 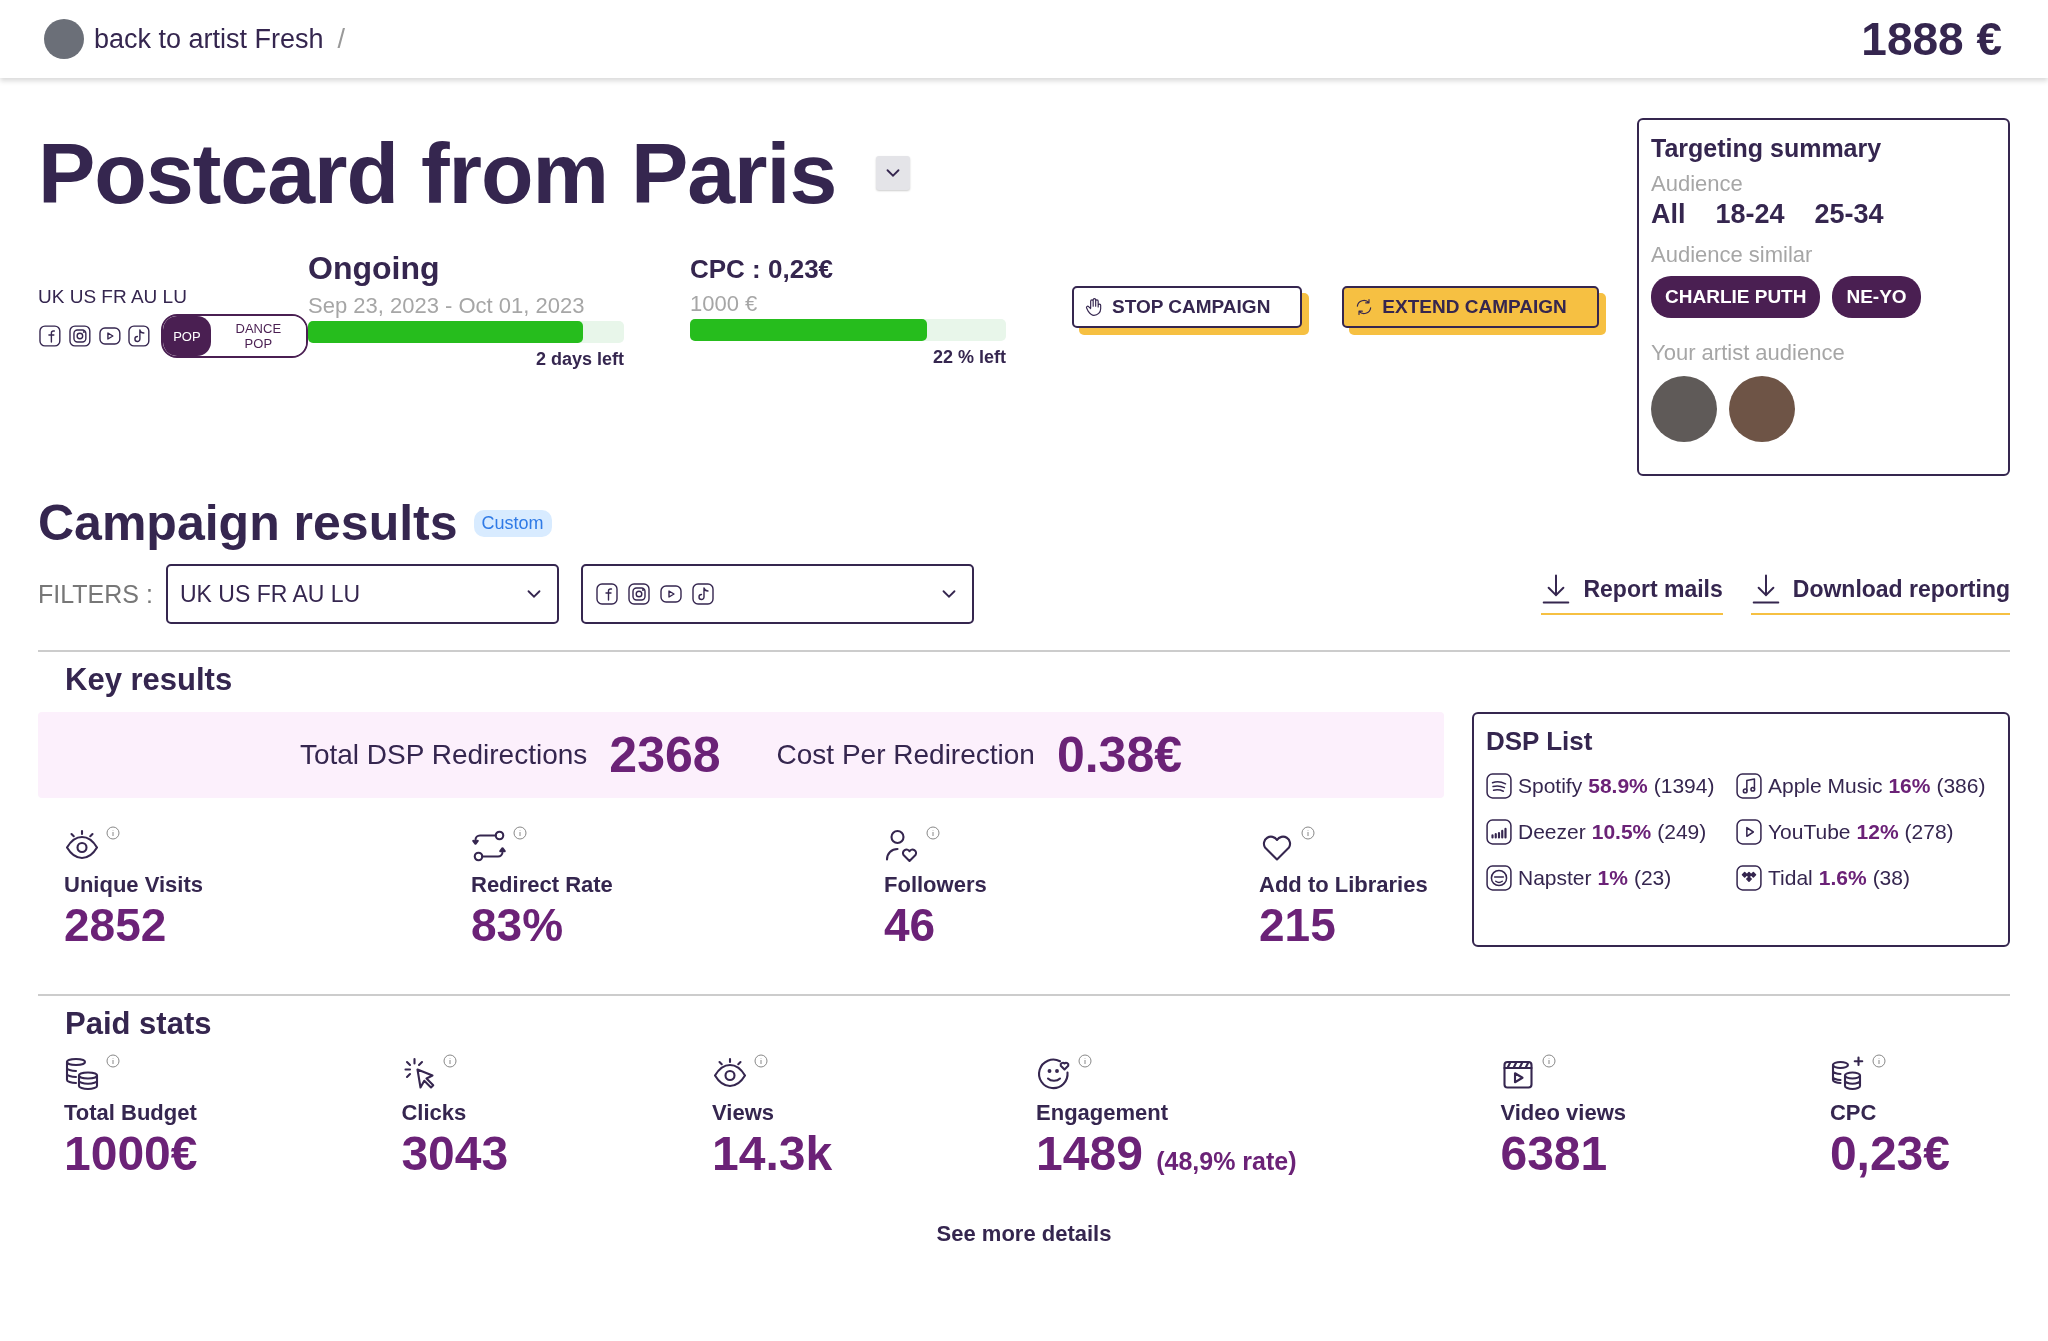 I want to click on dsp-count: (1394), so click(x=1684, y=786).